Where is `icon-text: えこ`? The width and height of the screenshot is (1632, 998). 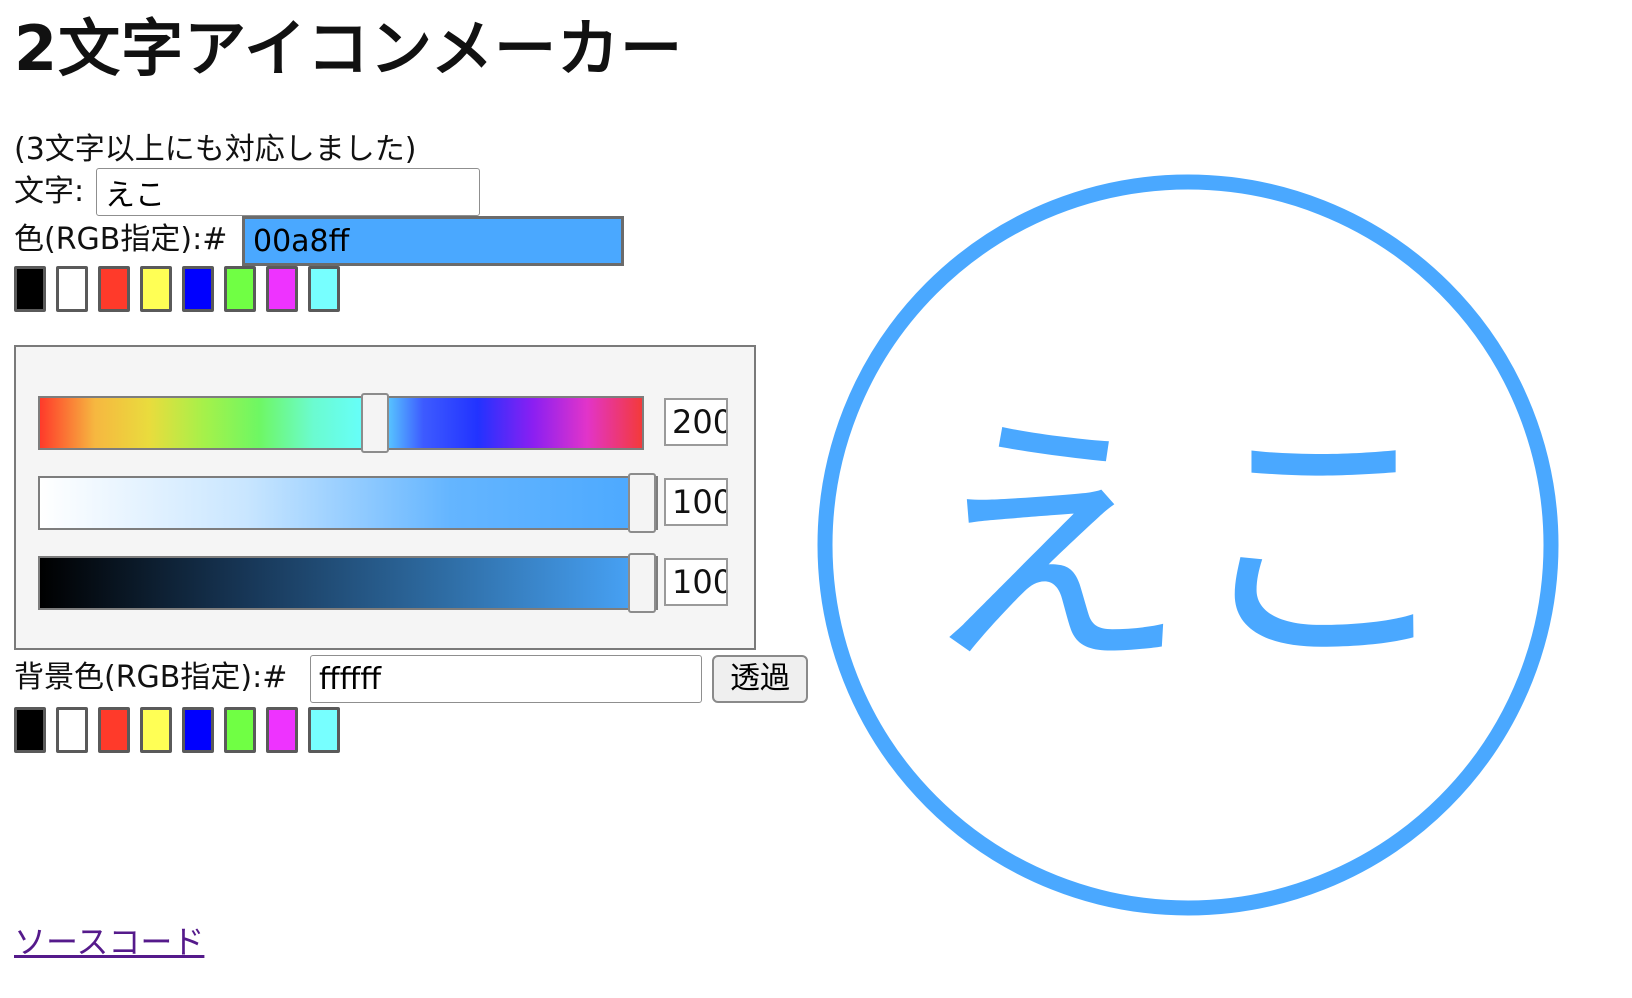 icon-text: えこ is located at coordinates (1188, 546).